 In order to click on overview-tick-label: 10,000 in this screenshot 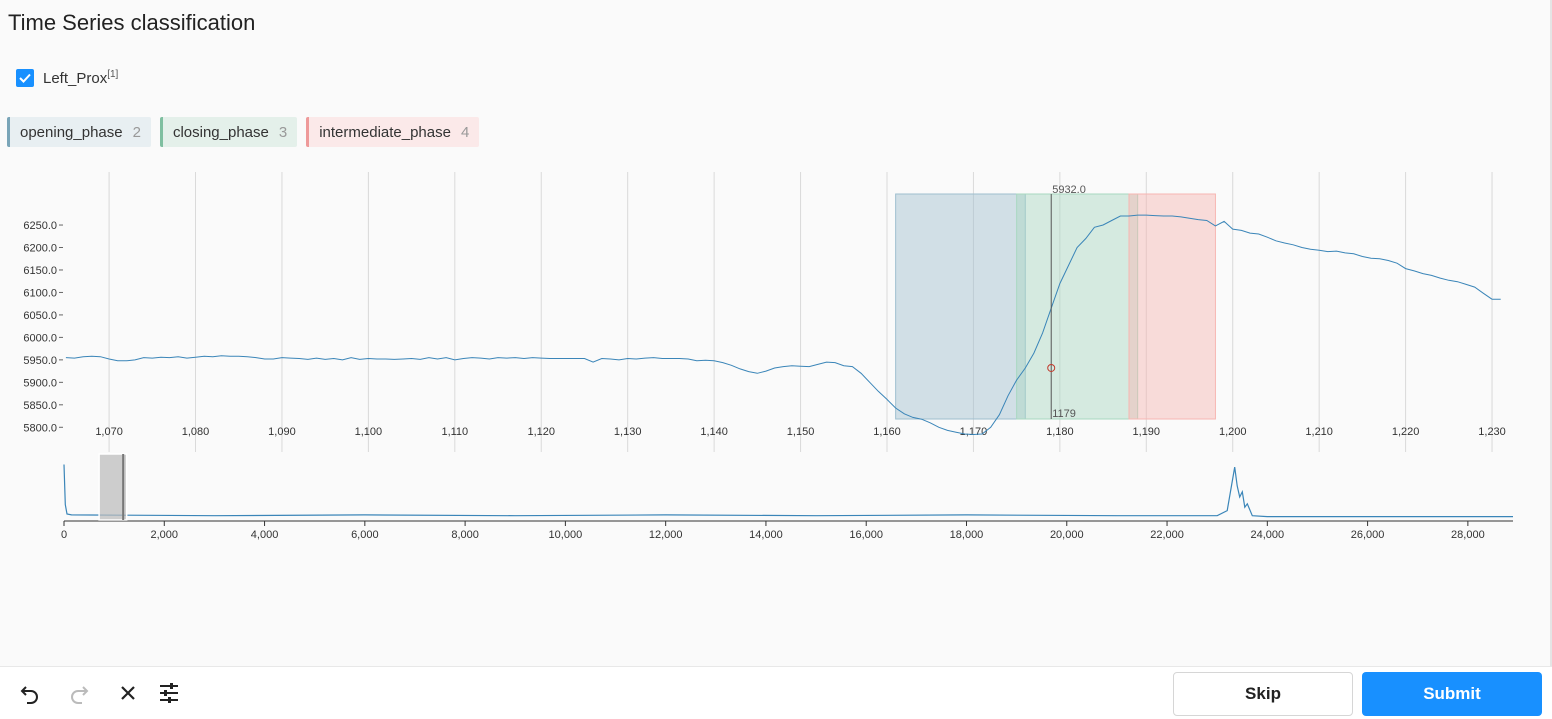, I will do `click(566, 535)`.